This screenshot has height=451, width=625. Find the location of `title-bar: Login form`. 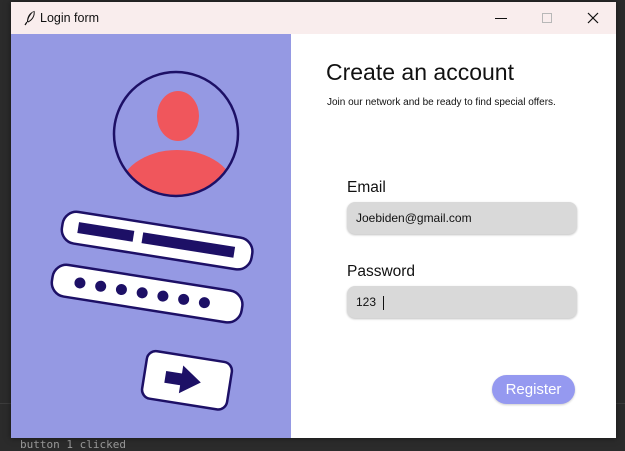

title-bar: Login form is located at coordinates (313, 18).